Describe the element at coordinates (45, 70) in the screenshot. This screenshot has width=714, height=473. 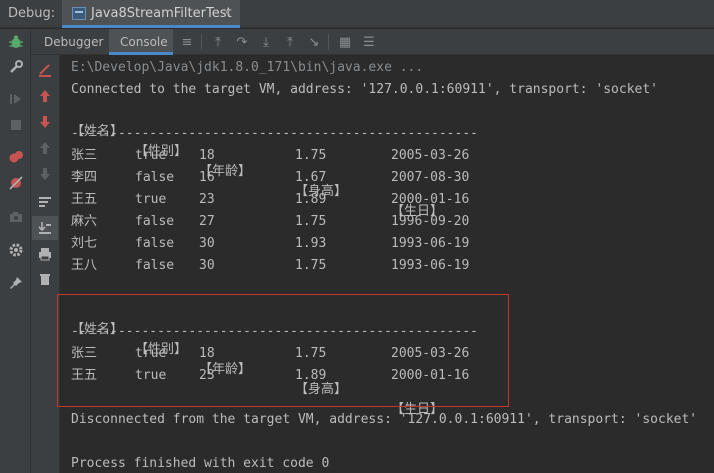
I see `rerun-icon` at that location.